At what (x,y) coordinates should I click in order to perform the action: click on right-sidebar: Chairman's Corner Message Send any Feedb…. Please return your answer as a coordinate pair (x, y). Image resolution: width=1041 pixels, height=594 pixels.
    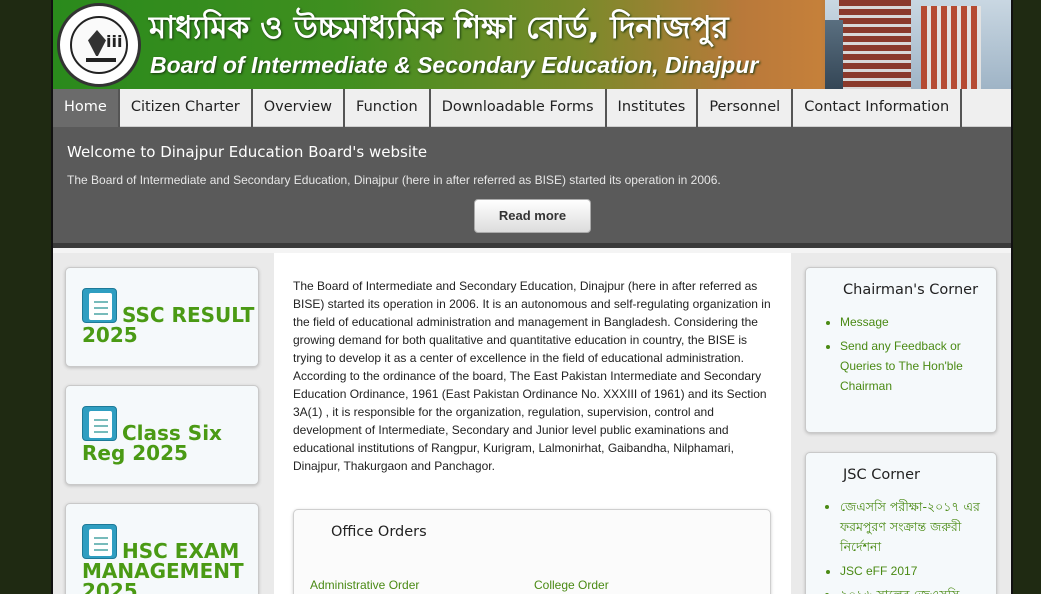
    Looking at the image, I should click on (901, 423).